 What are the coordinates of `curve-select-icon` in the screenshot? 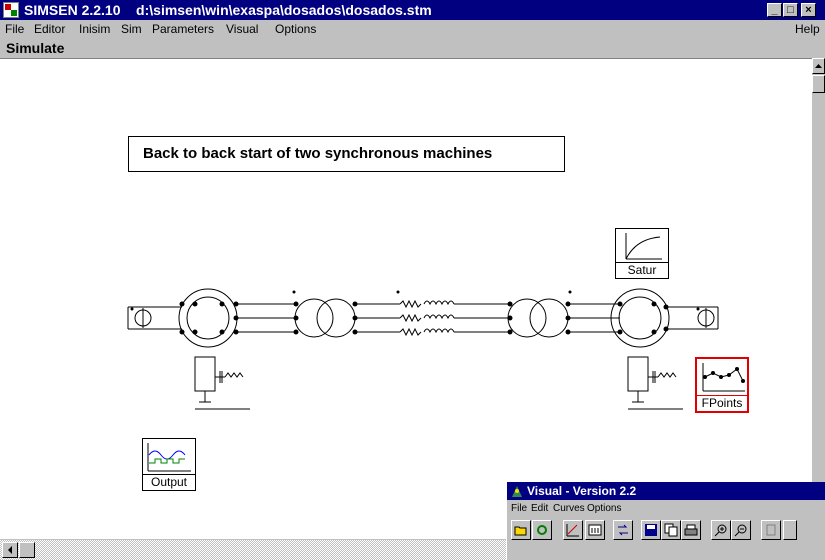 It's located at (623, 530).